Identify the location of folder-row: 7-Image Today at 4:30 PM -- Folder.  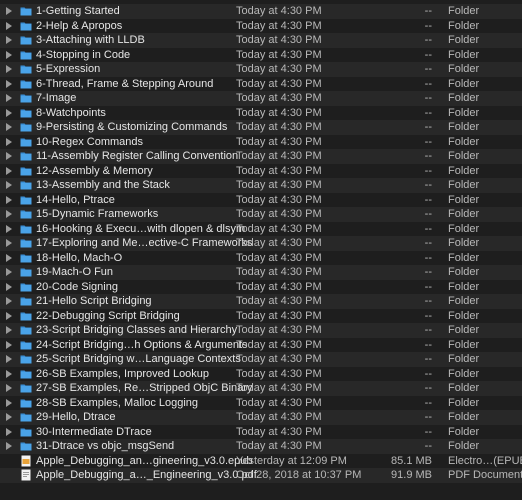
(261, 98).